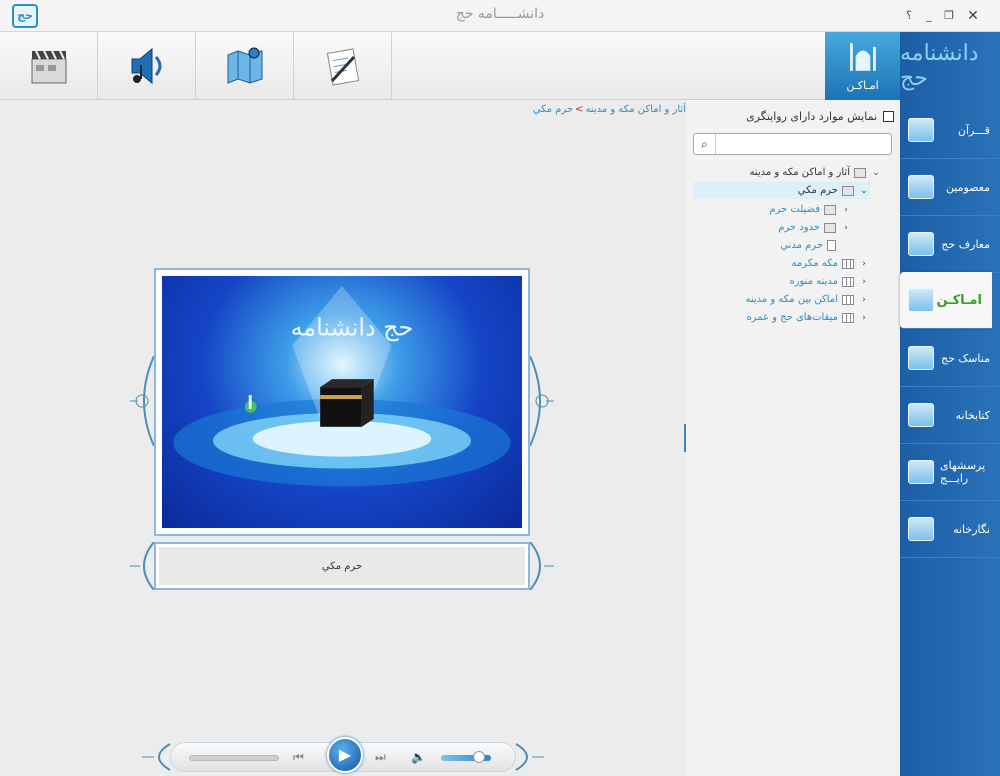 Image resolution: width=1000 pixels, height=776 pixels. Describe the element at coordinates (950, 415) in the screenshot. I see `sidebar-item-library: كتابخانه` at that location.